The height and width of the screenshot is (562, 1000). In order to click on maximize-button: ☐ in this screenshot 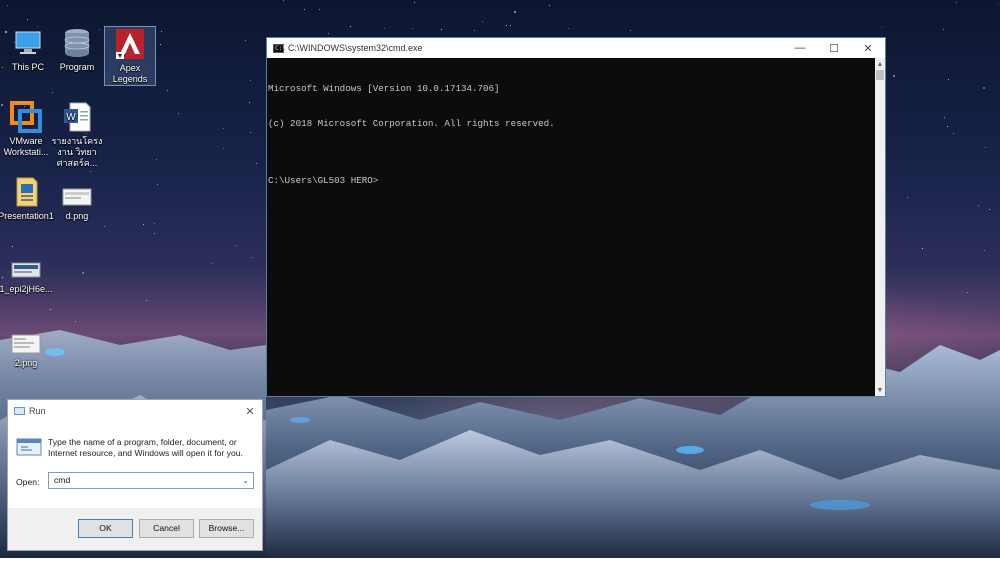, I will do `click(834, 48)`.